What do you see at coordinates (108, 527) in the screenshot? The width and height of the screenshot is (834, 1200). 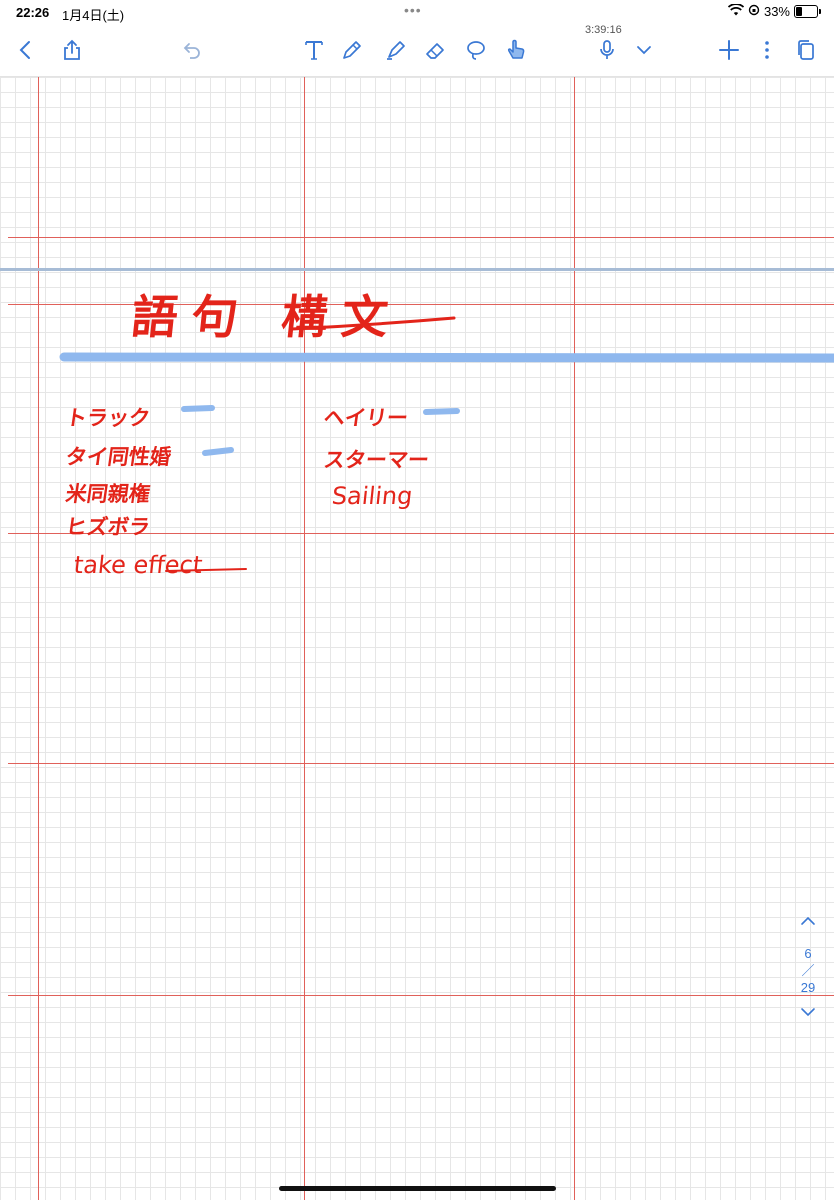 I see `handwritten-item: ヒズボラ` at bounding box center [108, 527].